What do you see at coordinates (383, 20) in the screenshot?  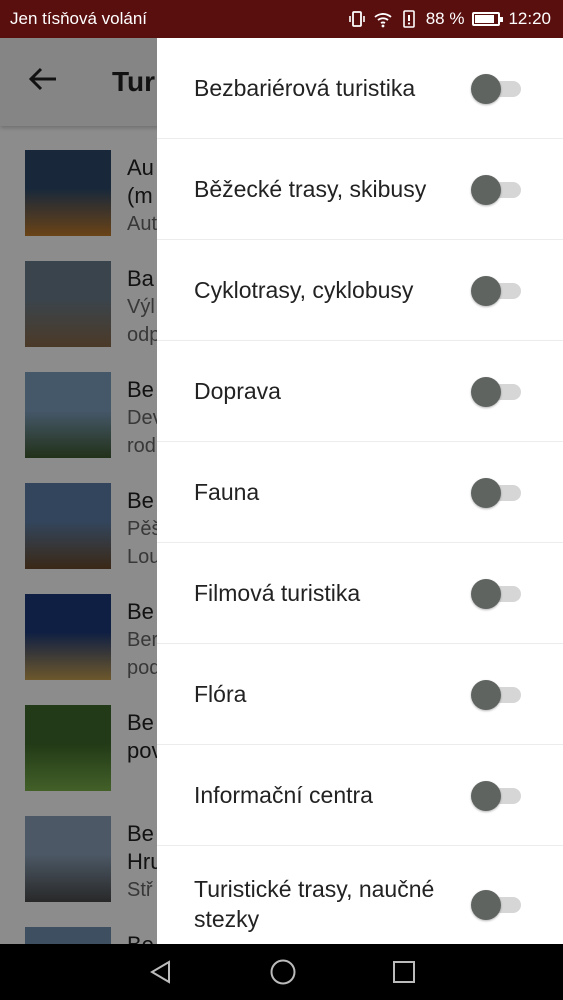 I see `wifi-icon` at bounding box center [383, 20].